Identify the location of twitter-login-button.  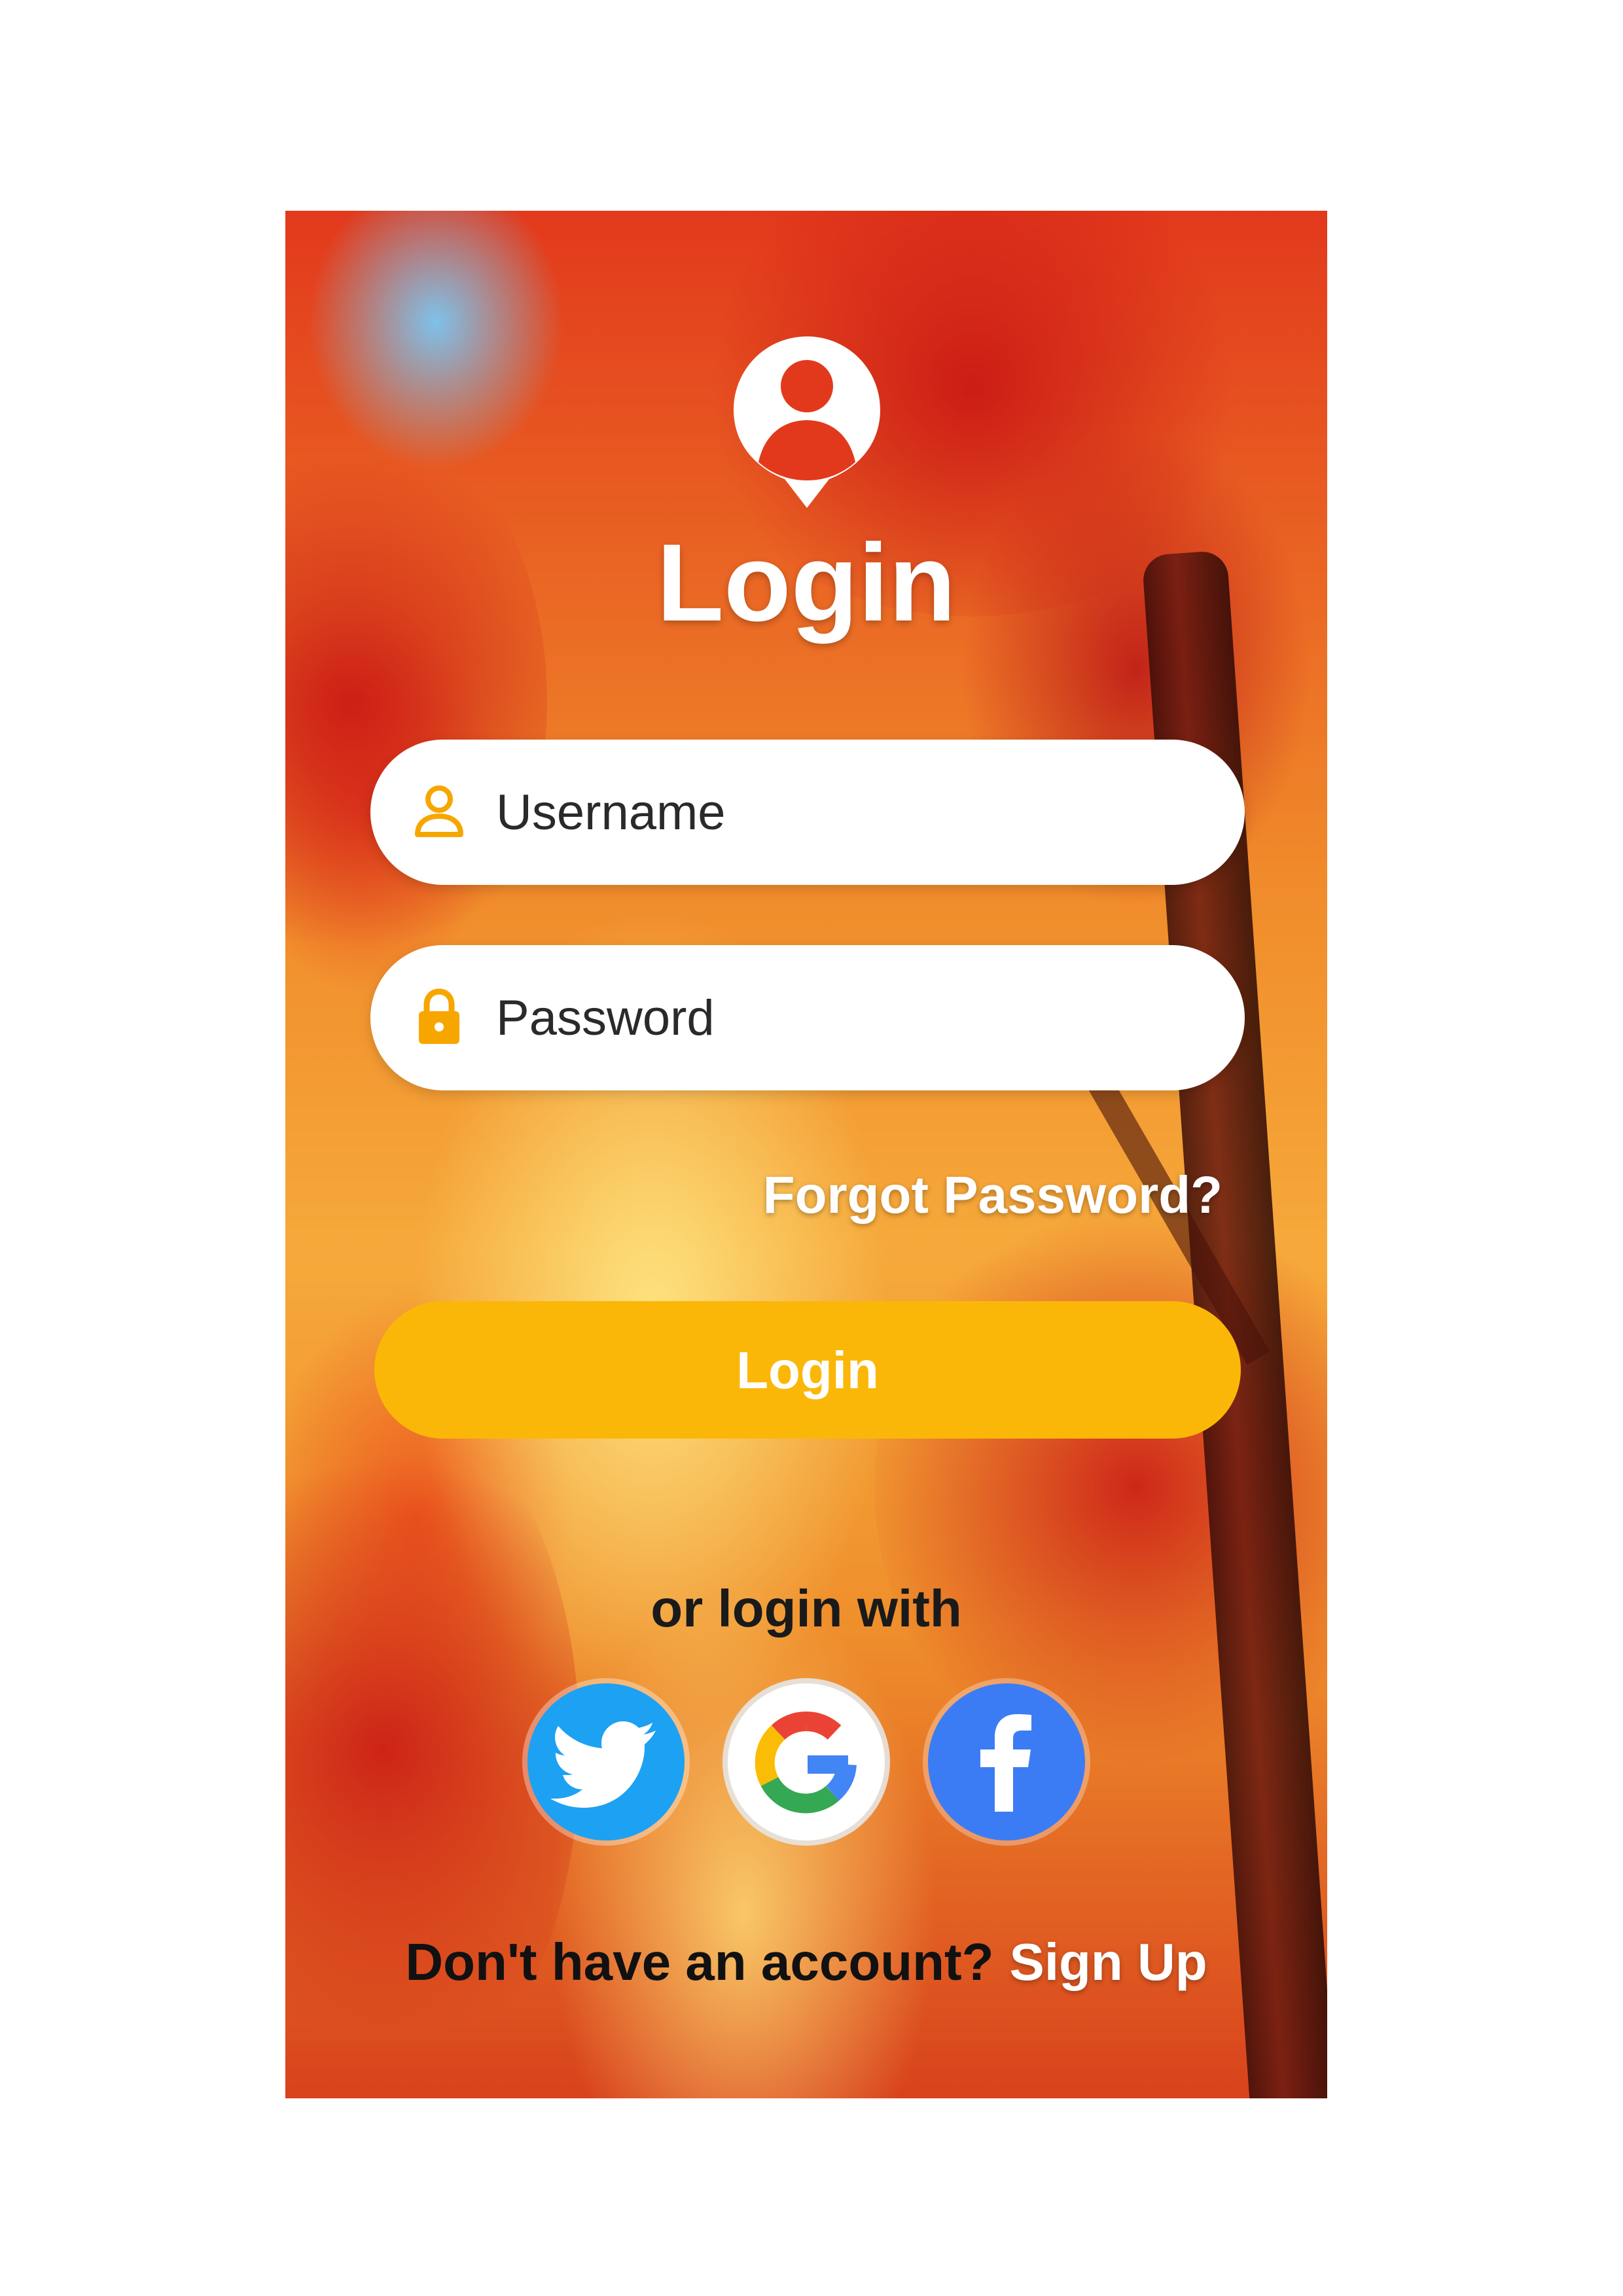
(606, 1761).